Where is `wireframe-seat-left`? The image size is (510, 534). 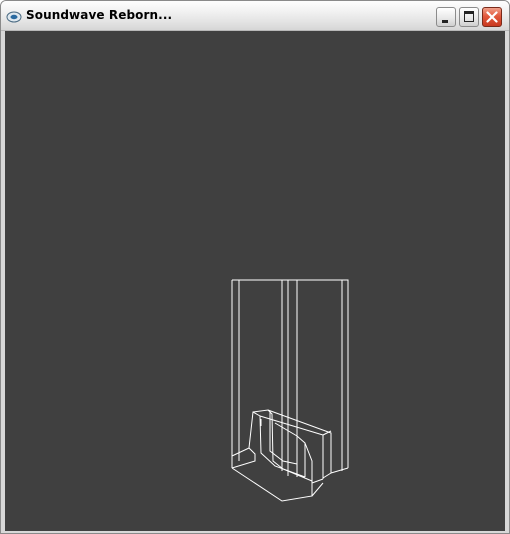
wireframe-seat-left is located at coordinates (243, 458).